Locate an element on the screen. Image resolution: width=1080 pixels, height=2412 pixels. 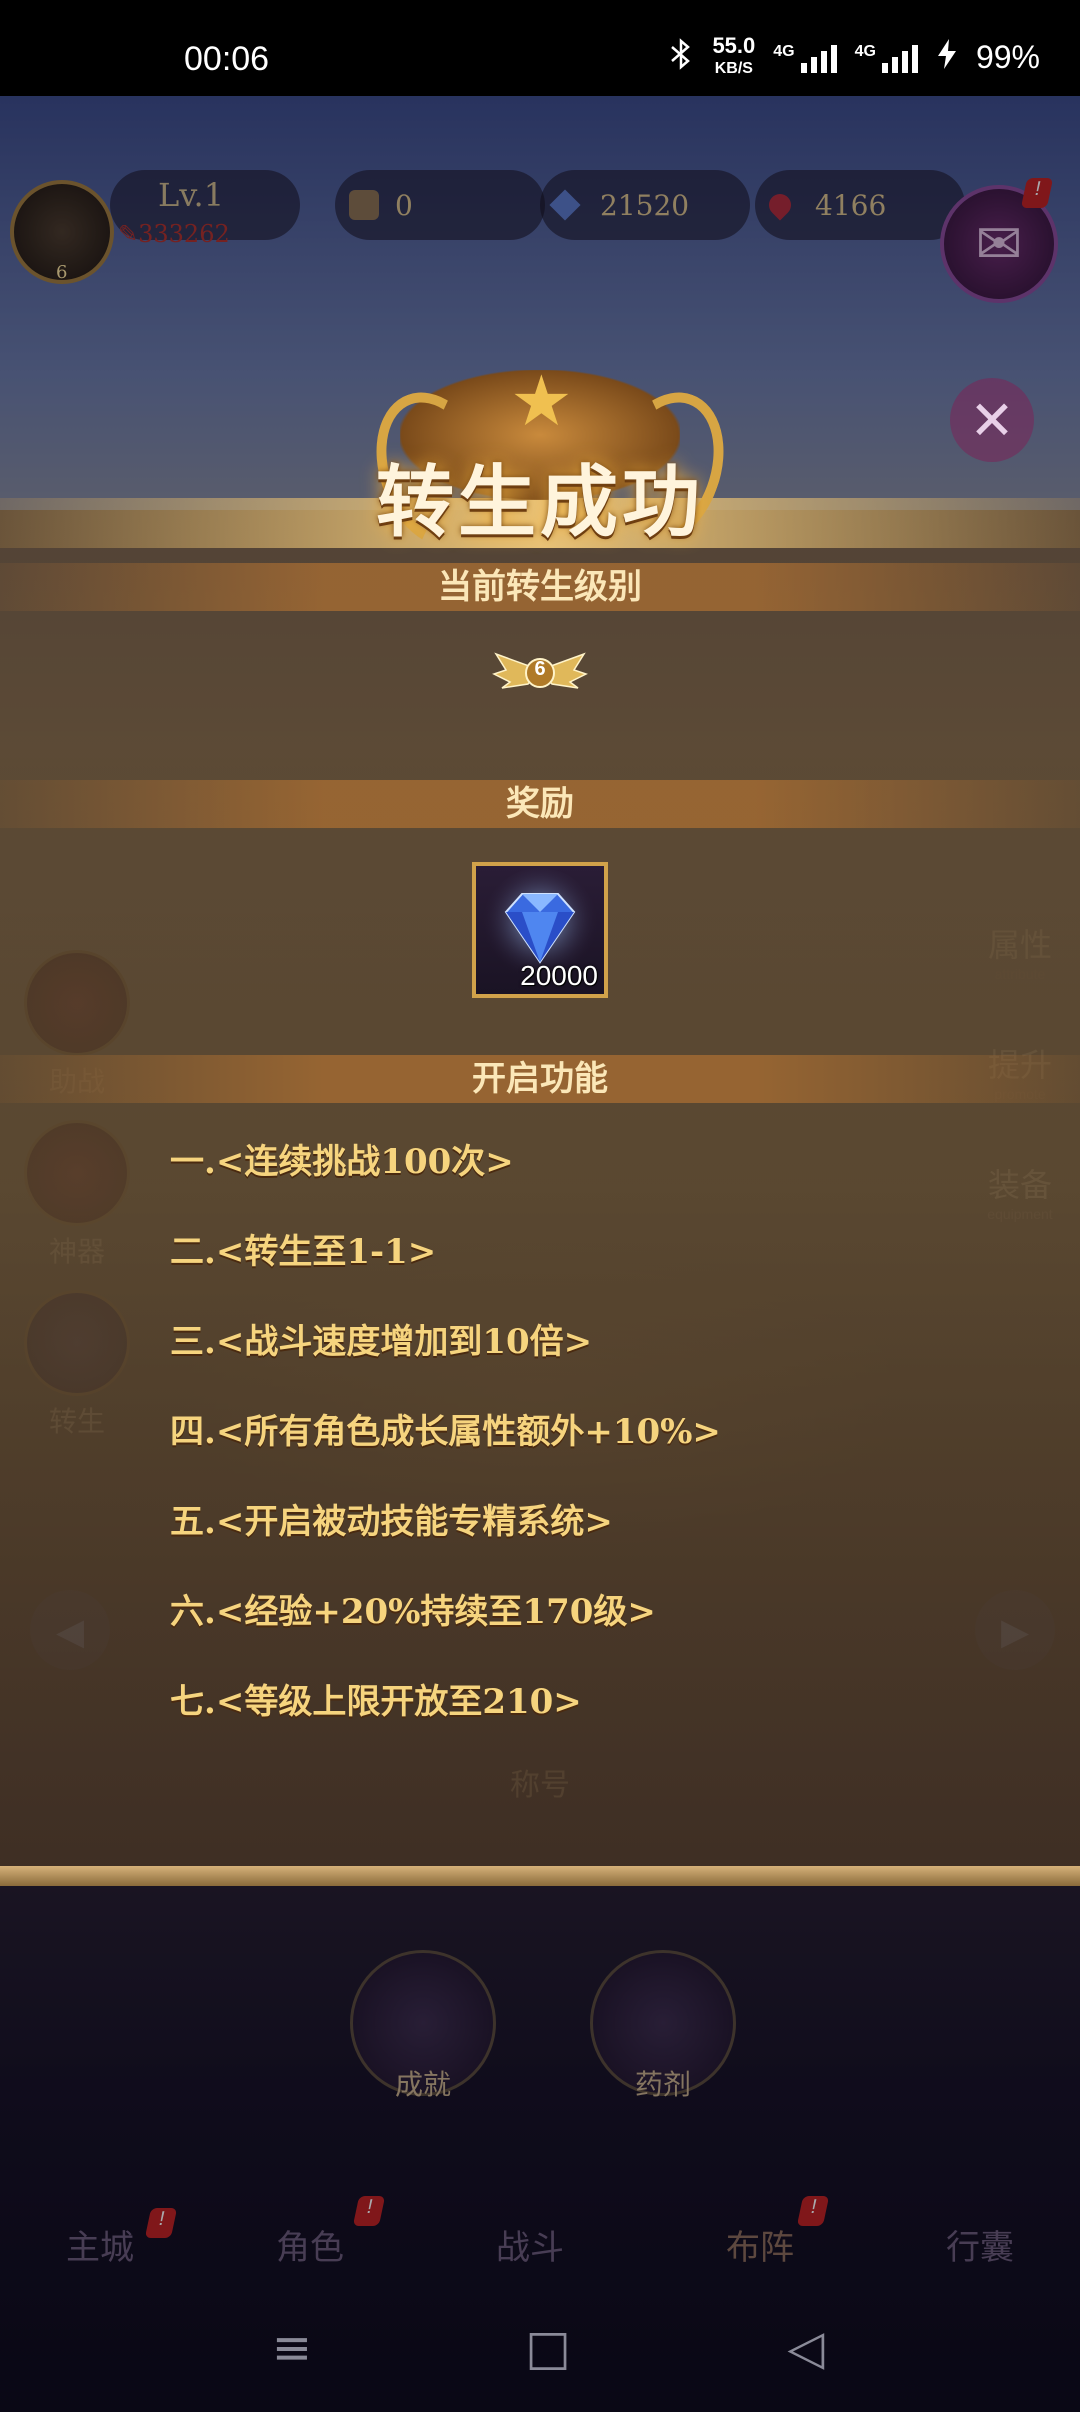
home-icon: □ is located at coordinates (548, 2350).